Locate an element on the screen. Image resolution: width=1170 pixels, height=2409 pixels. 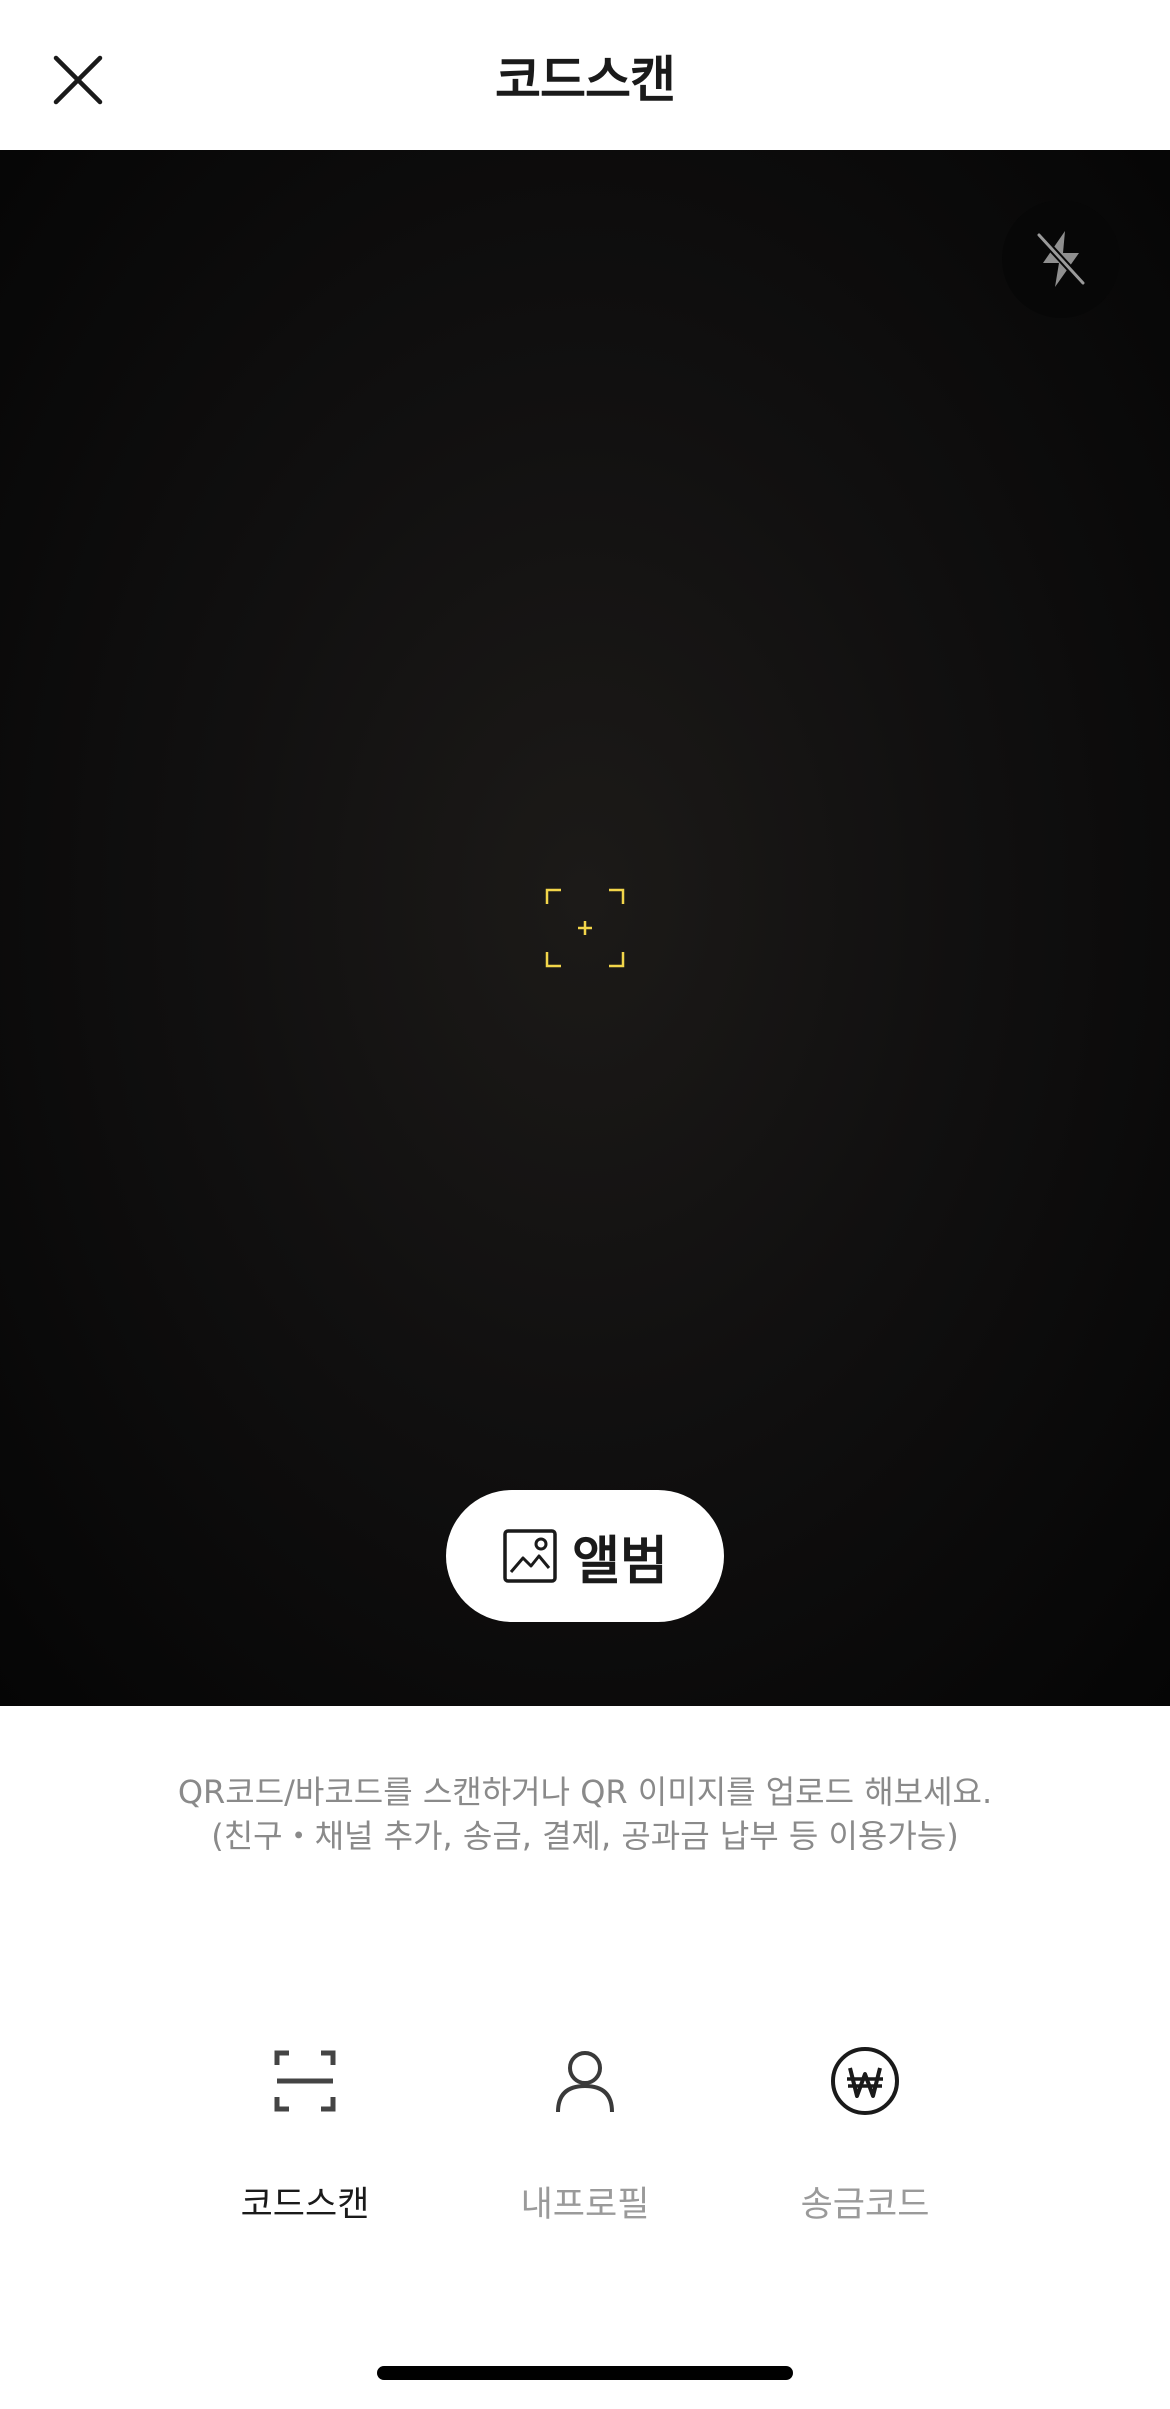
scan-description-line1: QR코드/바코드를 스캔하거나 QR 이미지를 업로드 해보세요. is located at coordinates (585, 1792).